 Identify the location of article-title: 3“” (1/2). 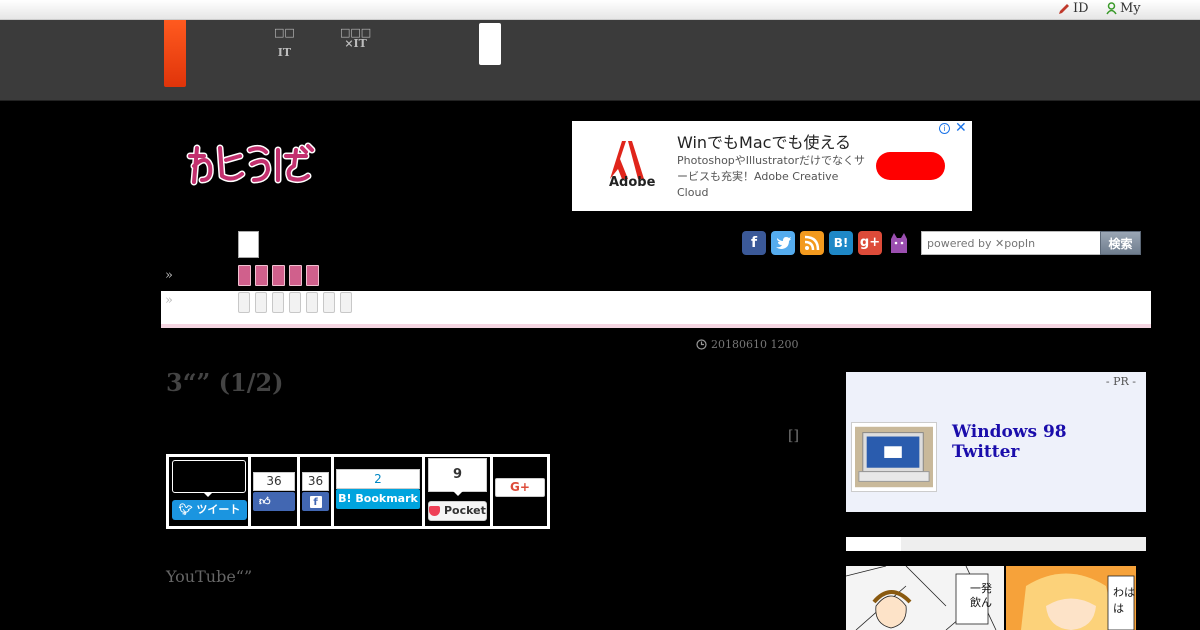
(225, 382).